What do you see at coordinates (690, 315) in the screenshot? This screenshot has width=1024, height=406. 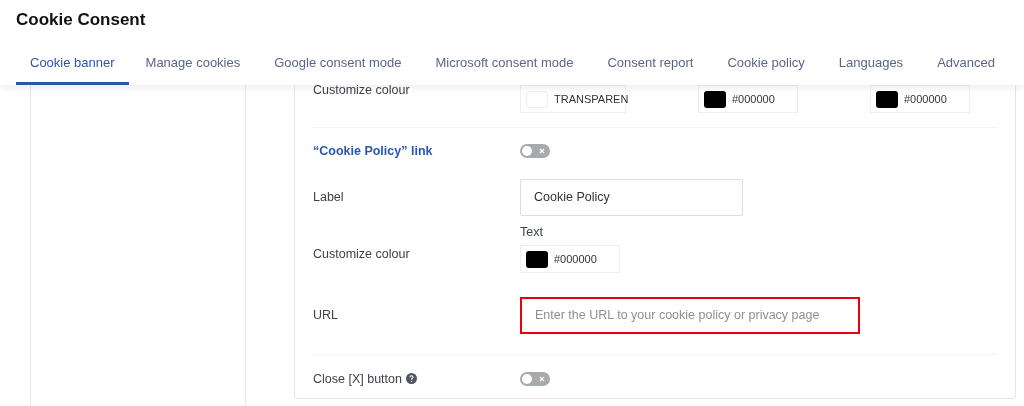 I see `url-field: Enter the URL to your cookie policy or privacy page` at bounding box center [690, 315].